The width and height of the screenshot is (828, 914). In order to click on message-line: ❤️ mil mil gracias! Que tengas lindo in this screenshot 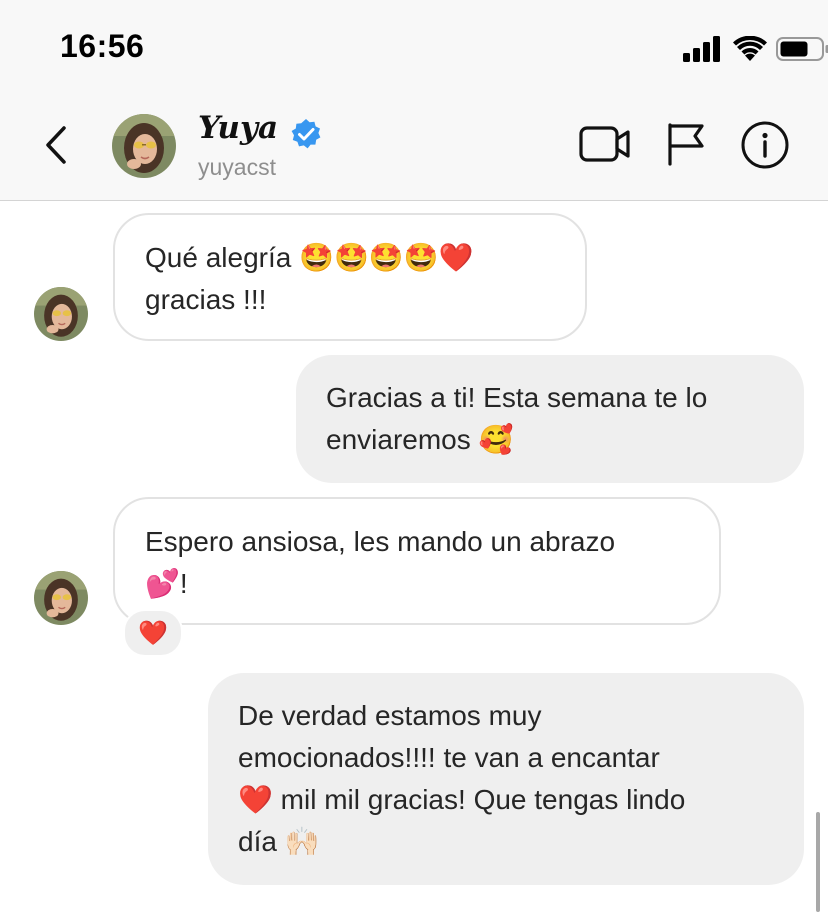, I will do `click(462, 799)`.